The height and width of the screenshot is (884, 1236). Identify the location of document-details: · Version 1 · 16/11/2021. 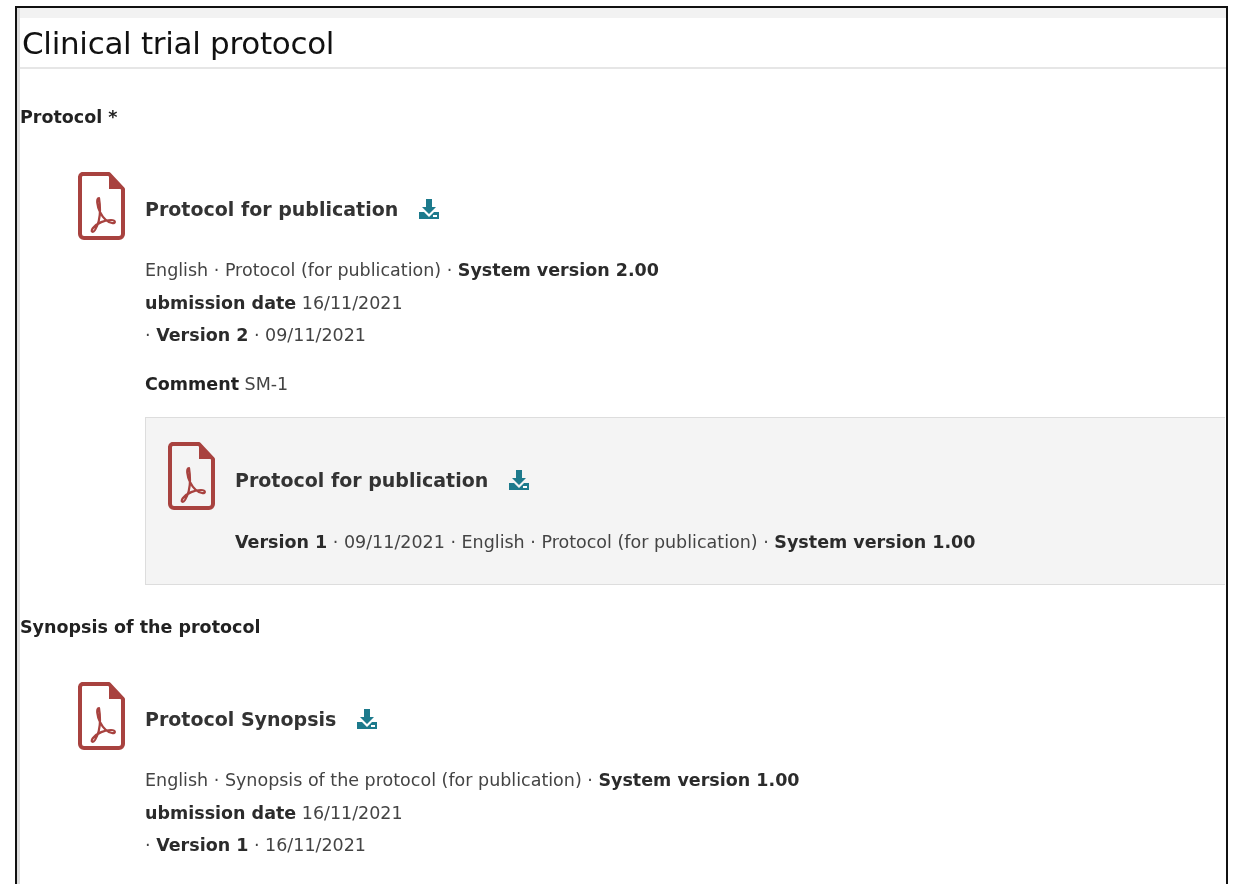
(256, 845).